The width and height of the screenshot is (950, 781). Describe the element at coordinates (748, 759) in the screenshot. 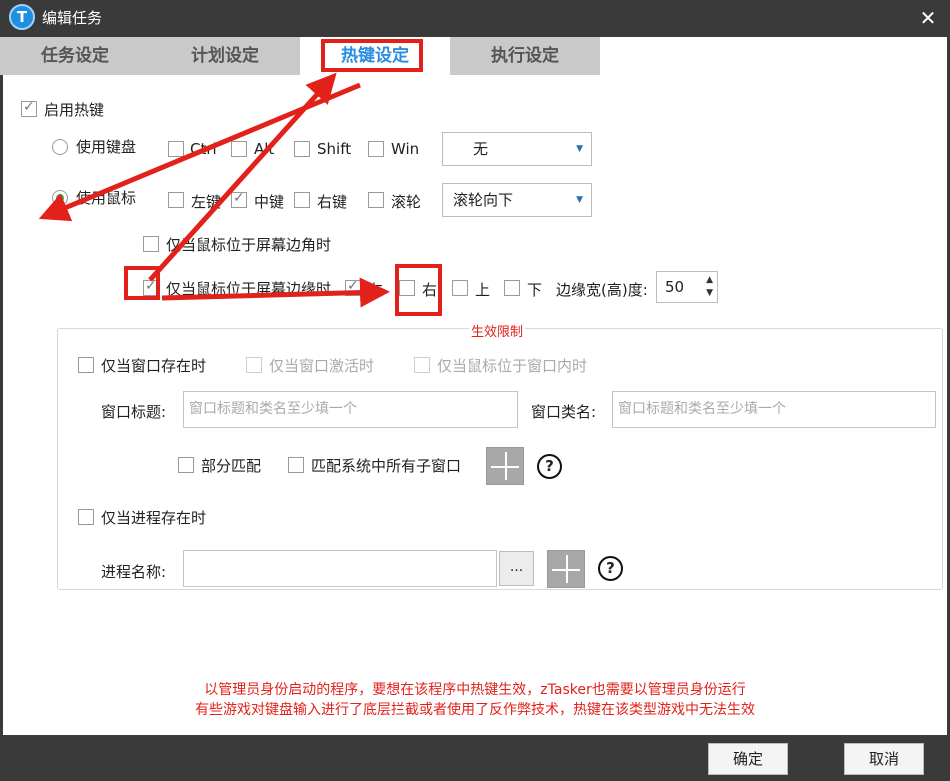

I see `ok-button: 确定` at that location.